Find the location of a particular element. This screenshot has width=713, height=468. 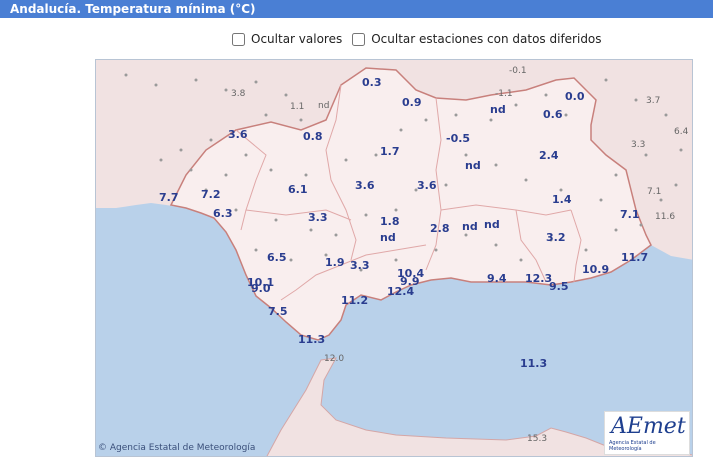

station-value: 6.5 is located at coordinates (277, 258).